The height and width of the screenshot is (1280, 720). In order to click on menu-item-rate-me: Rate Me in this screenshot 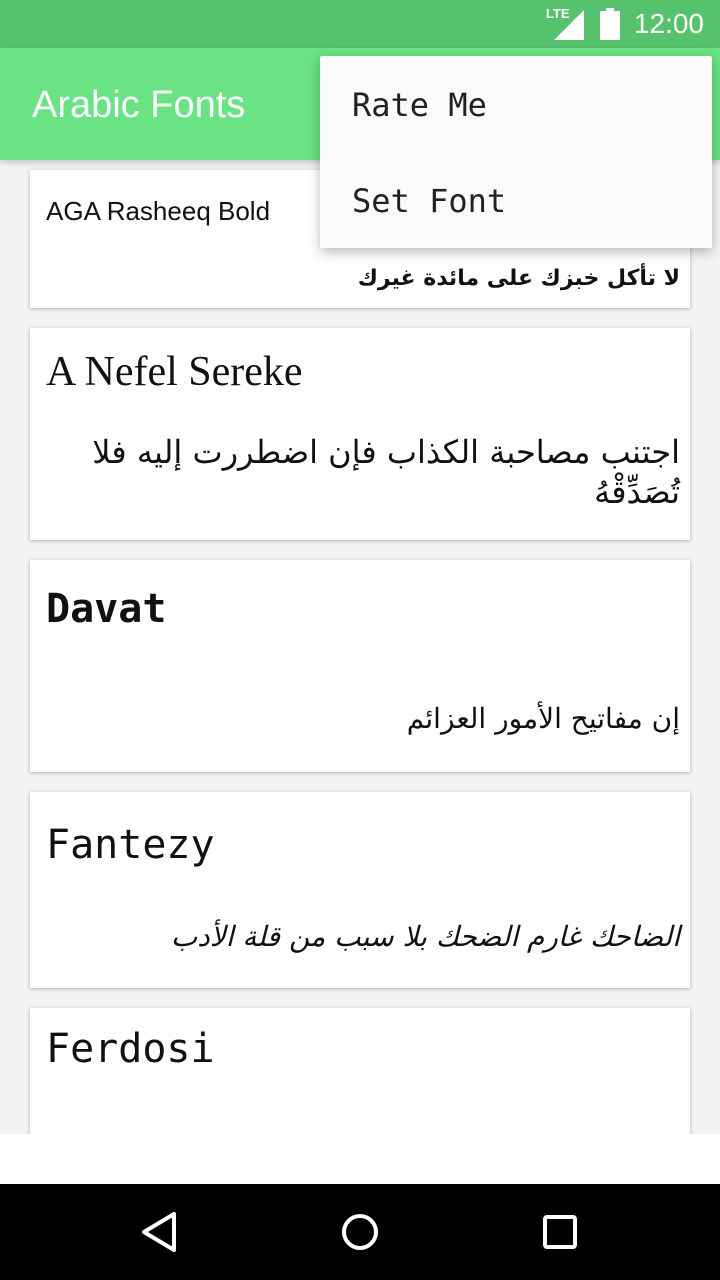, I will do `click(419, 105)`.